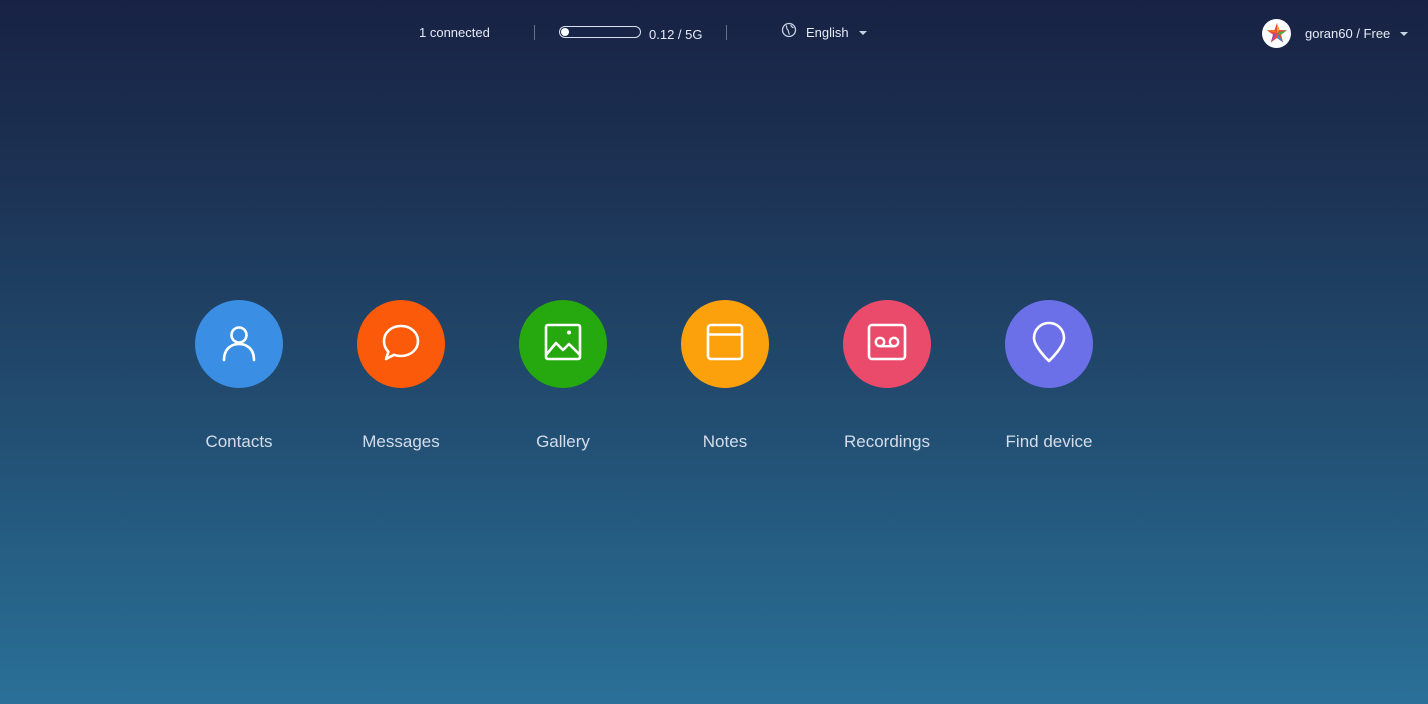  Describe the element at coordinates (1276, 33) in the screenshot. I see `star-avatar-icon` at that location.